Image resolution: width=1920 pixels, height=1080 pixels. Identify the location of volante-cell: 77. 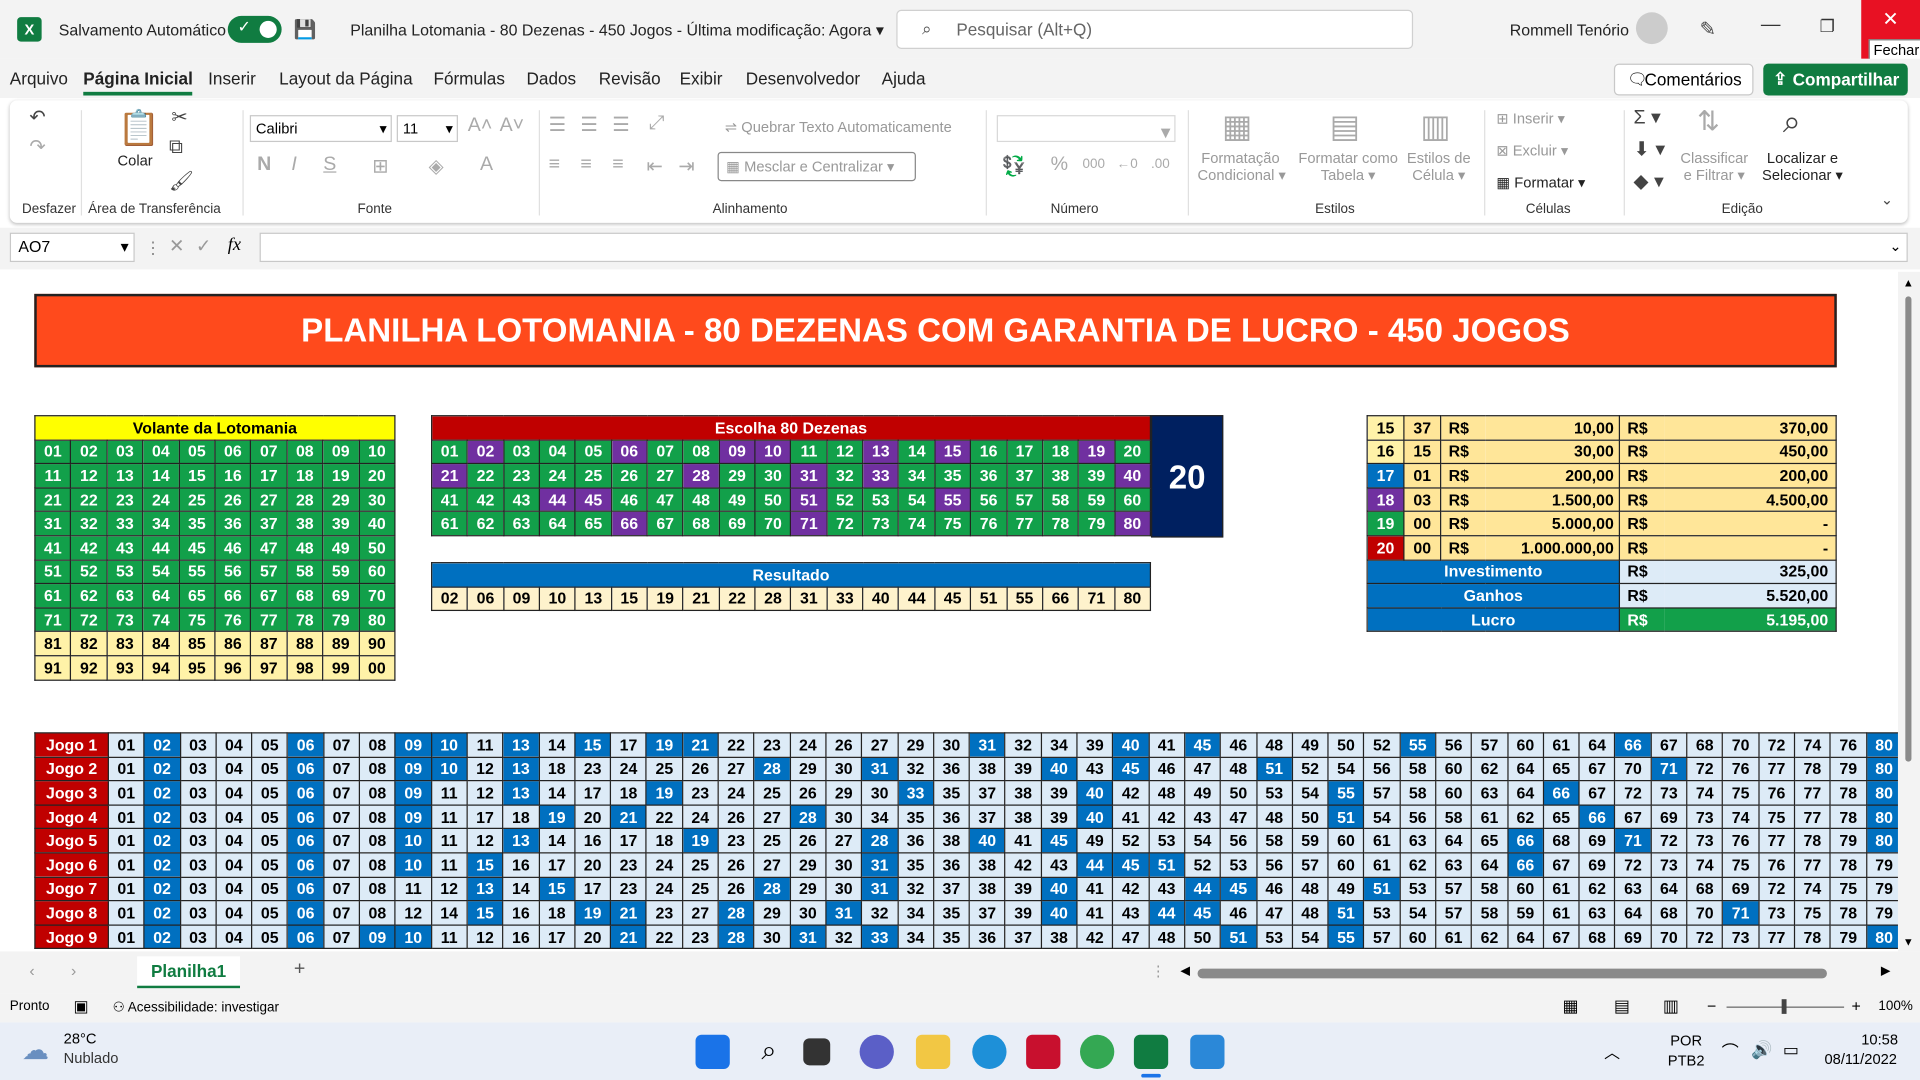
(269, 620).